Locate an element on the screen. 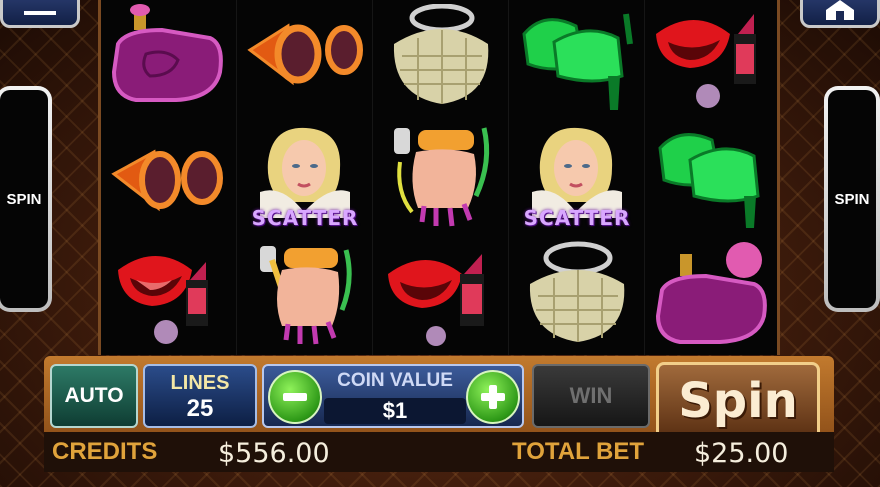 The width and height of the screenshot is (880, 487). credits-label: CREDITS is located at coordinates (105, 451).